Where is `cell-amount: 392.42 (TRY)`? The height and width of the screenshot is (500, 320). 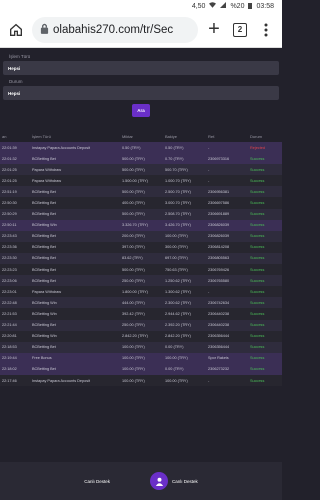 cell-amount: 392.42 (TRY) is located at coordinates (141, 314).